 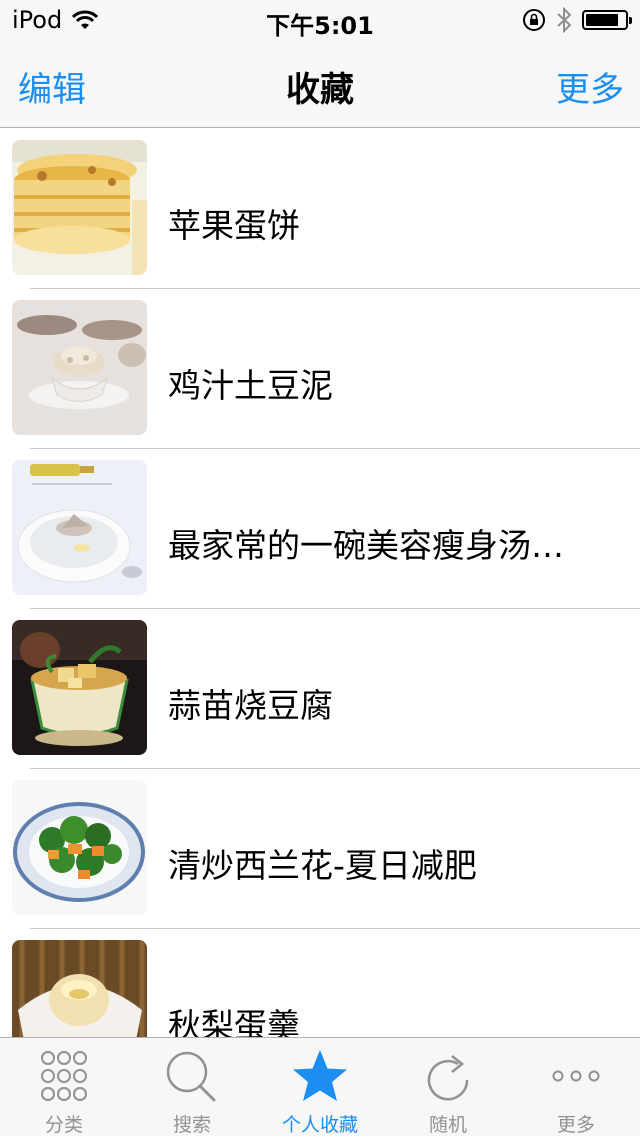 What do you see at coordinates (64, 1076) in the screenshot?
I see `grid-icon` at bounding box center [64, 1076].